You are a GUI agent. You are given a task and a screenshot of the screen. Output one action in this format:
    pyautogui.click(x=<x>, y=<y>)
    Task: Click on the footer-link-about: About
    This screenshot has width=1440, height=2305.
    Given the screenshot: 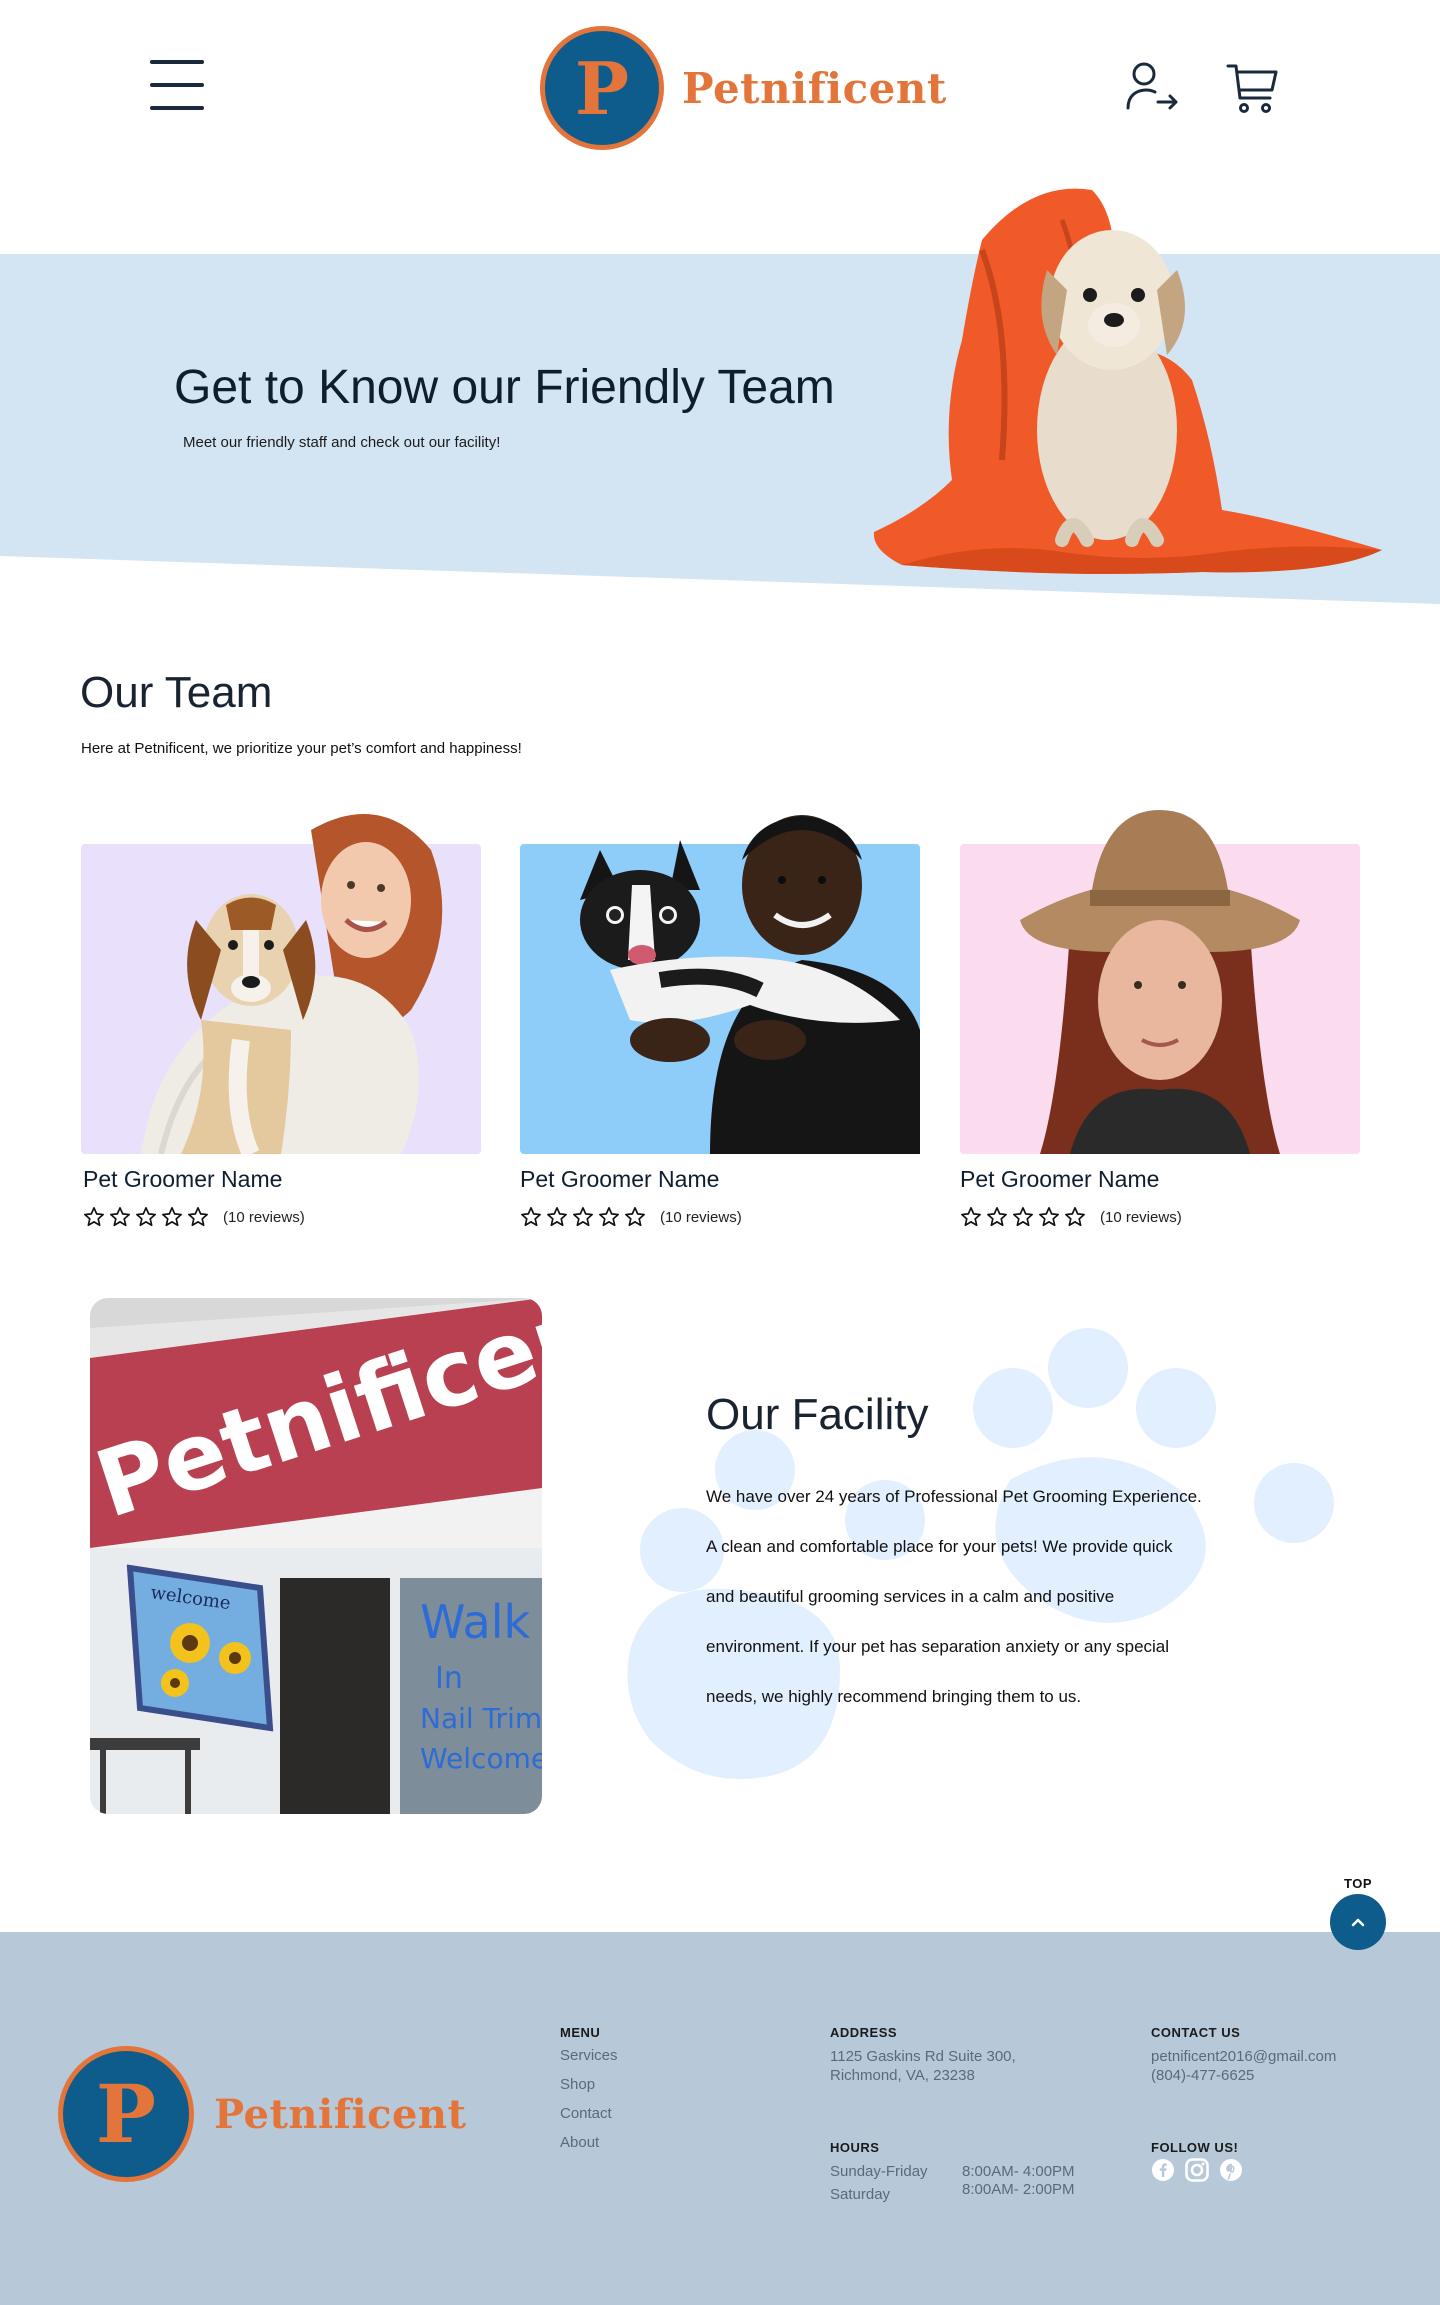 What is the action you would take?
    pyautogui.click(x=579, y=2142)
    